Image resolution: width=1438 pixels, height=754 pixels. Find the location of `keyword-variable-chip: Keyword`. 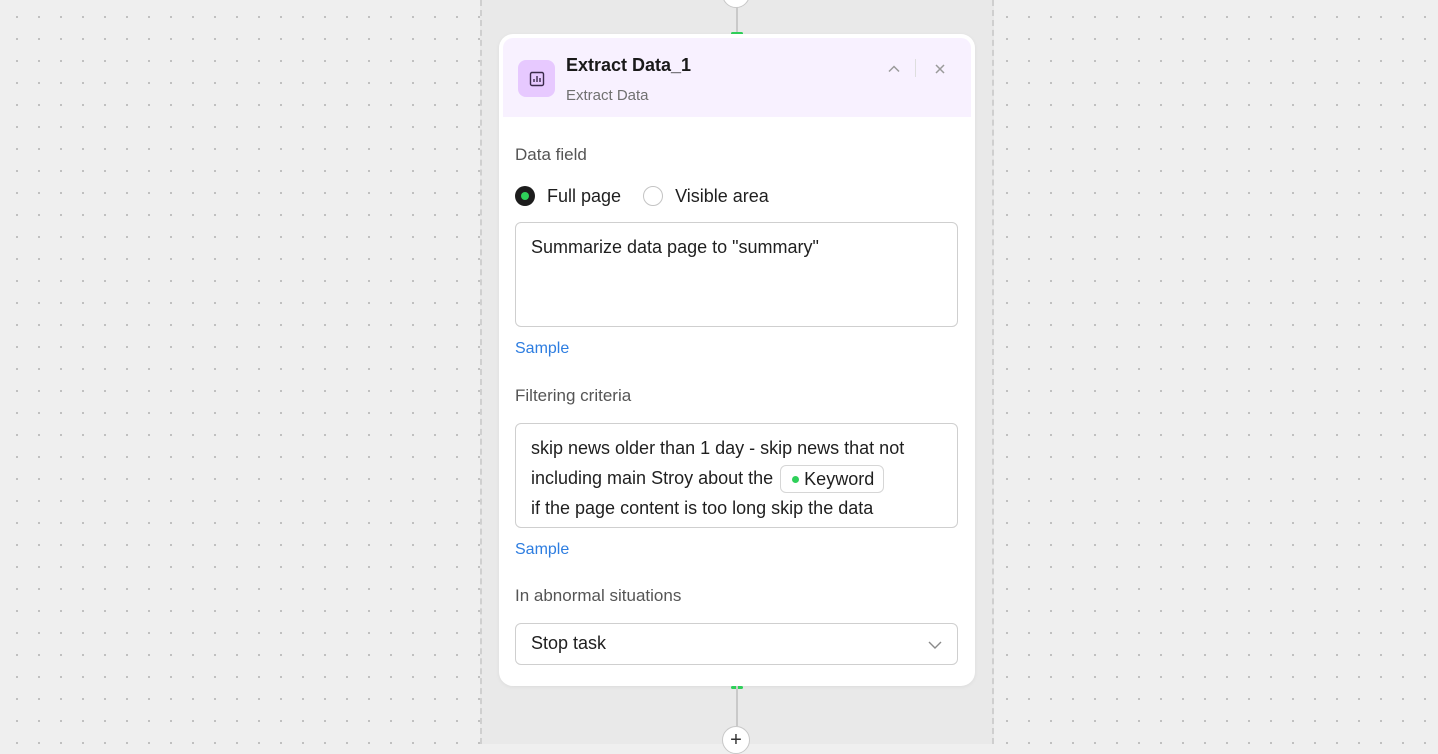

keyword-variable-chip: Keyword is located at coordinates (832, 479).